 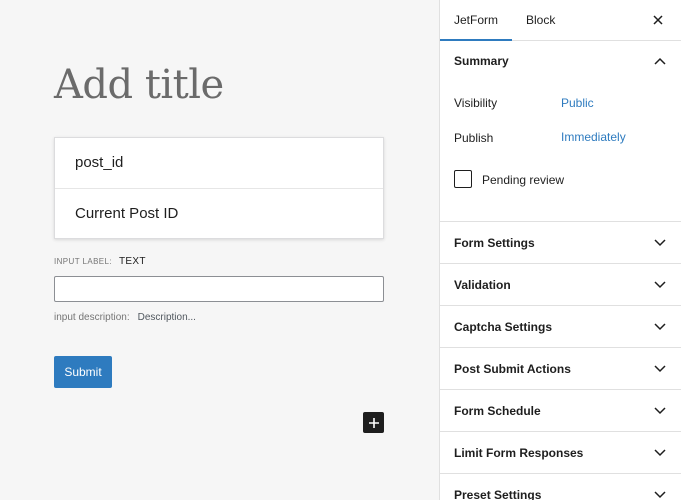 I want to click on panel-title: Captcha Settings, so click(x=503, y=326).